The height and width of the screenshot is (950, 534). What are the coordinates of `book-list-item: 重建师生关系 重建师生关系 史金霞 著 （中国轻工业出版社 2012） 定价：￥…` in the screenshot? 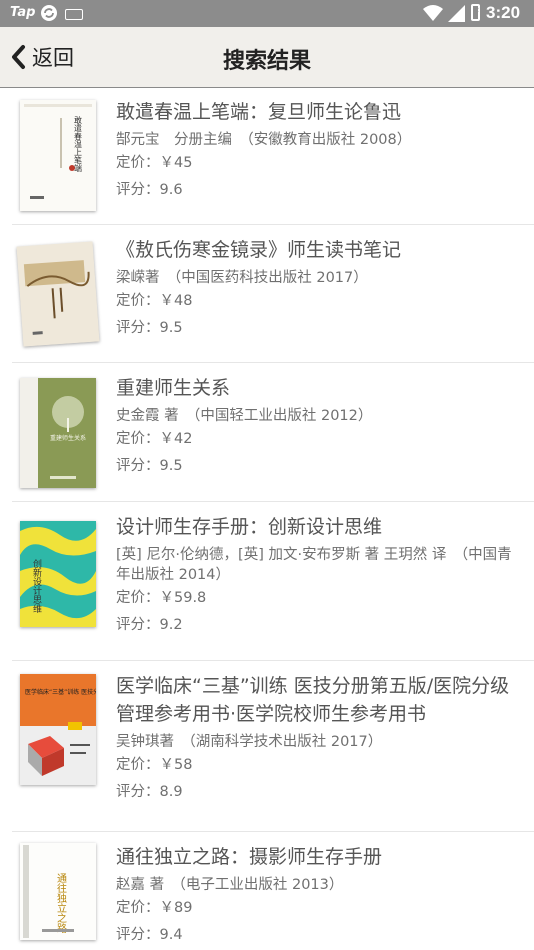 It's located at (267, 433).